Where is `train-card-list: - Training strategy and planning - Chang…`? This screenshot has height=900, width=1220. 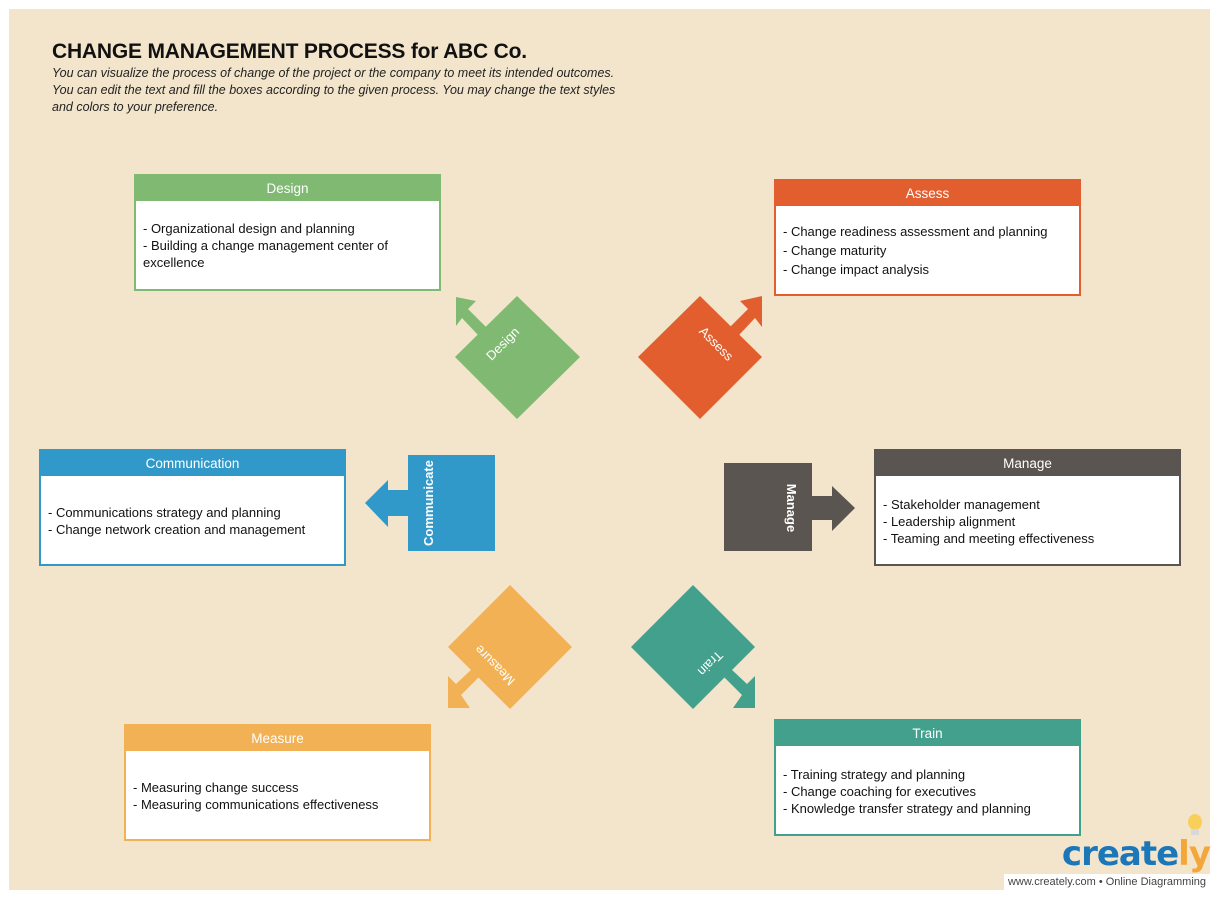 train-card-list: - Training strategy and planning - Chang… is located at coordinates (927, 781).